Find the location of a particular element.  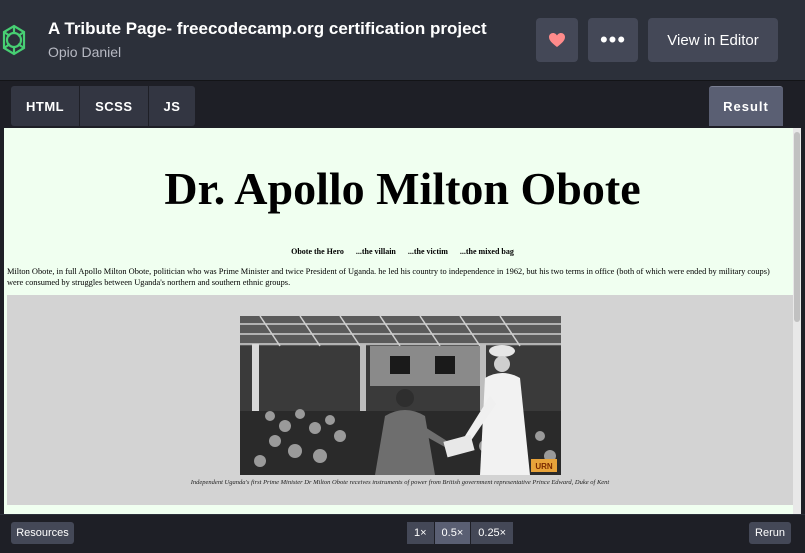

nav-link-hero: Obote the Hero is located at coordinates (317, 251).